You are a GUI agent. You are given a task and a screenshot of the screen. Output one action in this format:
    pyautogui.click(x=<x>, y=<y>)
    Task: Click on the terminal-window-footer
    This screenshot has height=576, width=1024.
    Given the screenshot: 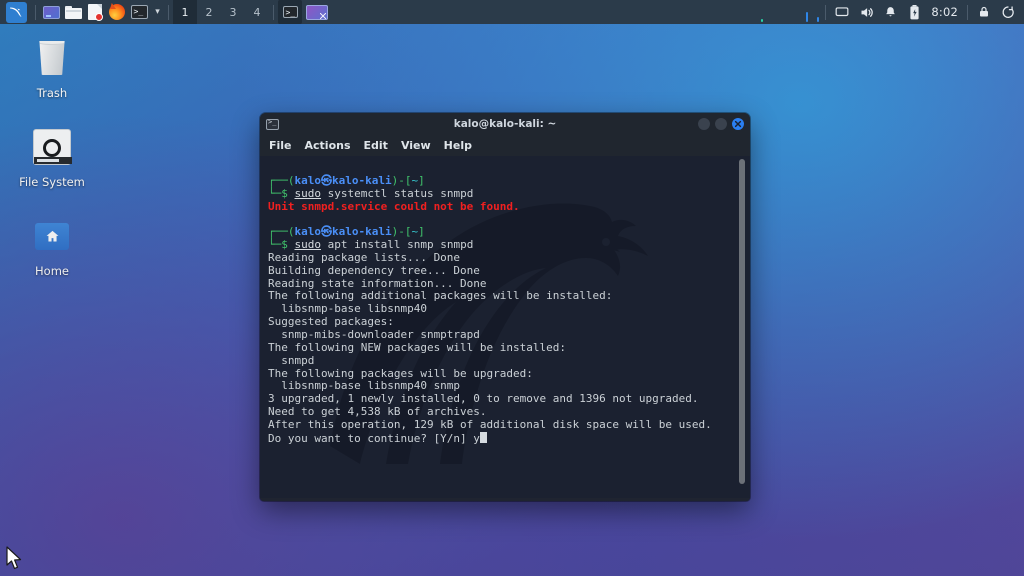 What is the action you would take?
    pyautogui.click(x=505, y=499)
    